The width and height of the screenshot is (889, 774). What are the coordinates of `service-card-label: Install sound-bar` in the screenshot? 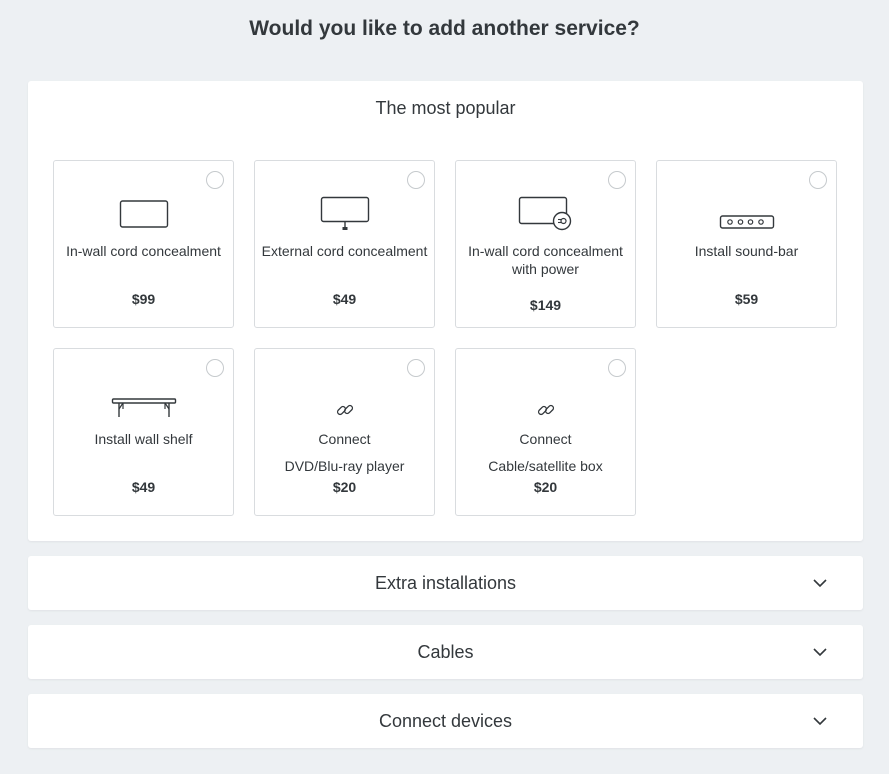 It's located at (746, 251).